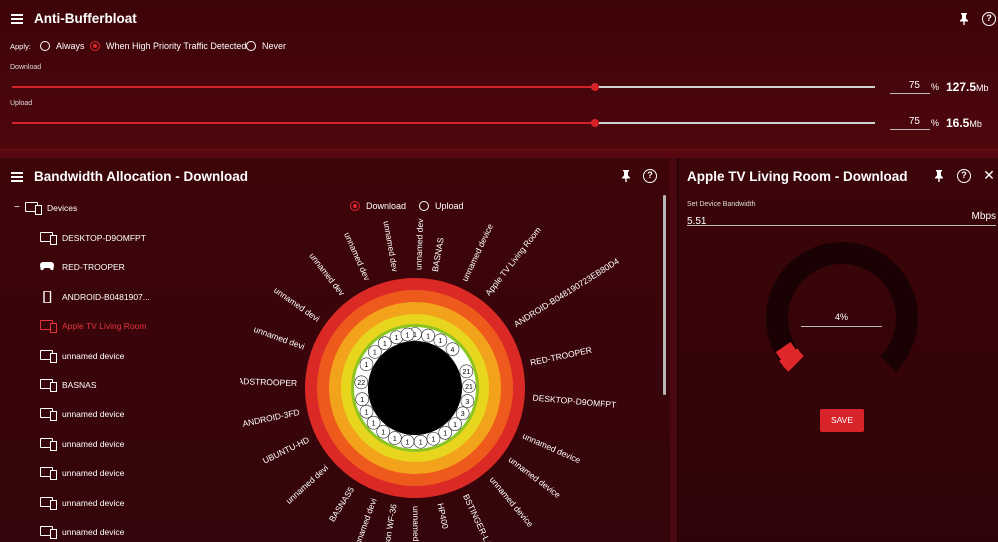 The height and width of the screenshot is (542, 998). I want to click on device-wheel-label: UBUNTU-HD, so click(286, 450).